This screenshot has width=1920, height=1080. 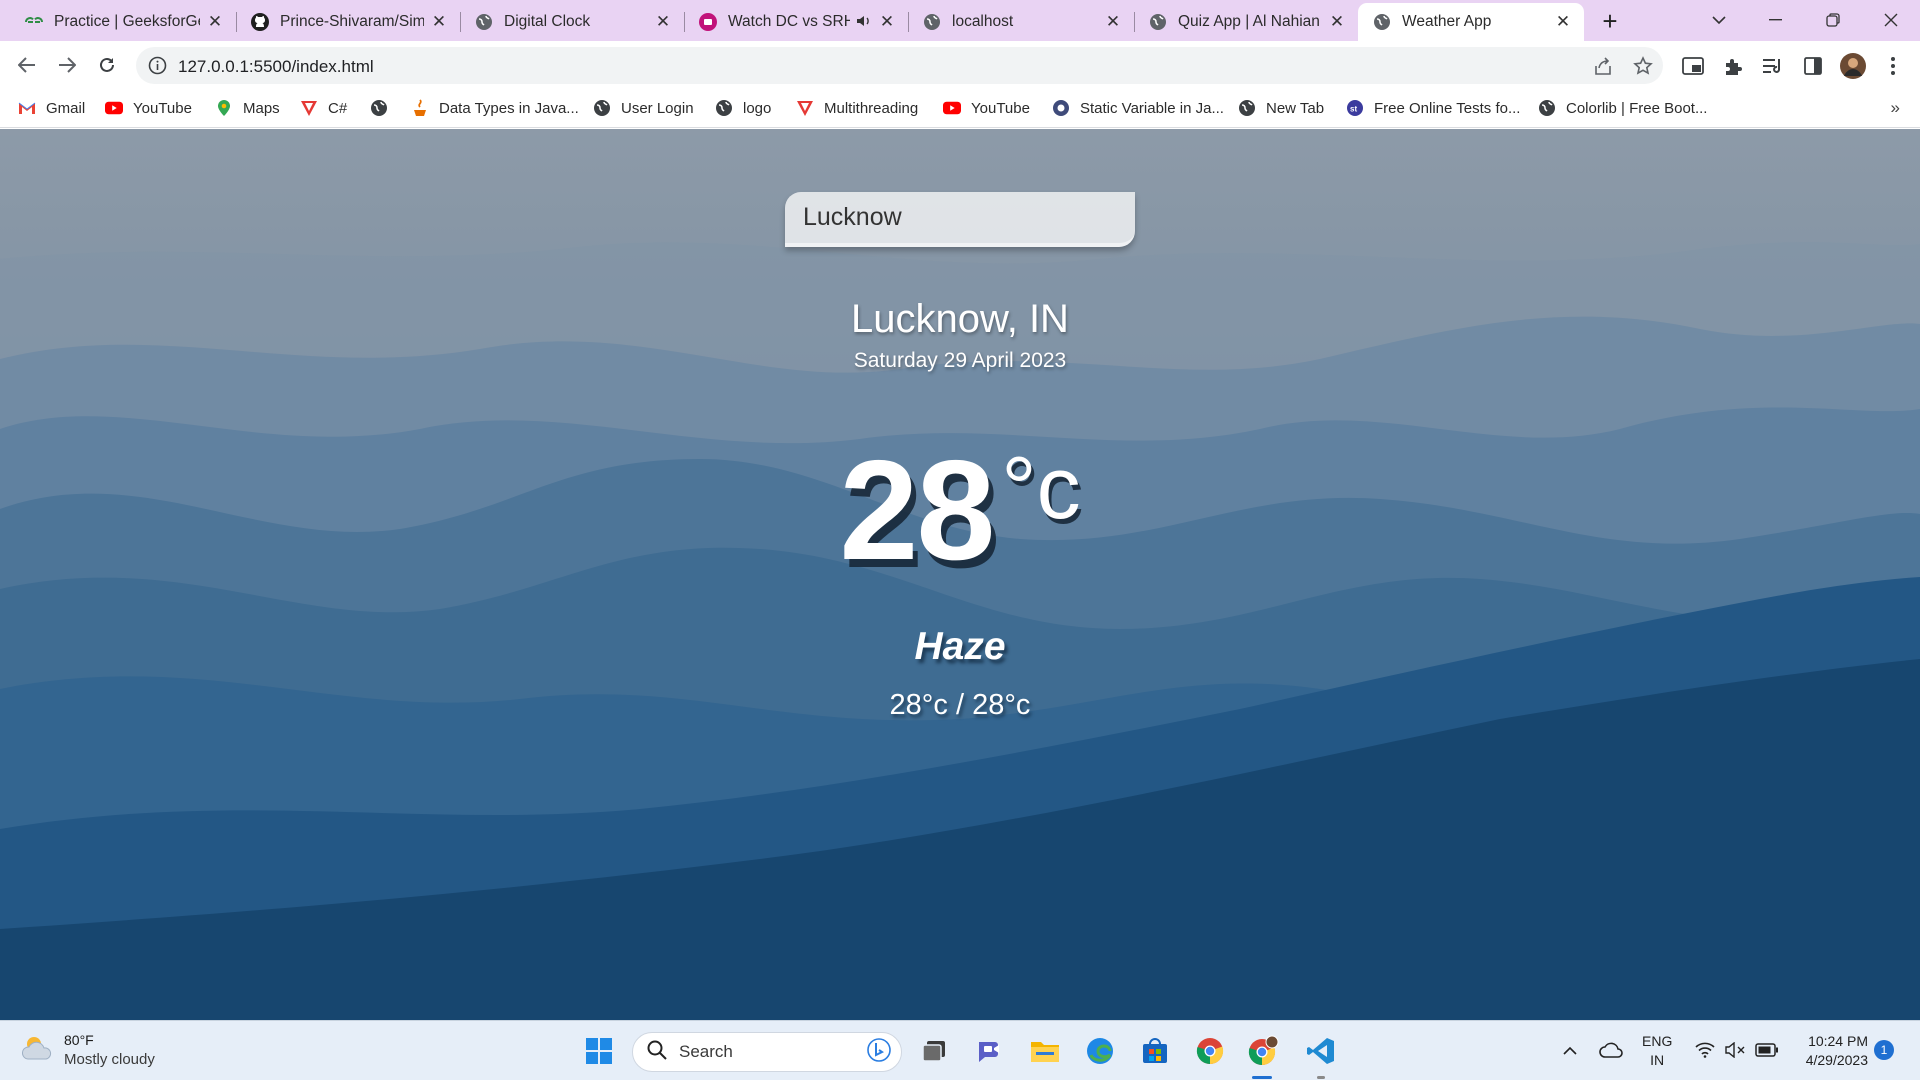 What do you see at coordinates (1263, 1051) in the screenshot?
I see `chrome-profile-icon` at bounding box center [1263, 1051].